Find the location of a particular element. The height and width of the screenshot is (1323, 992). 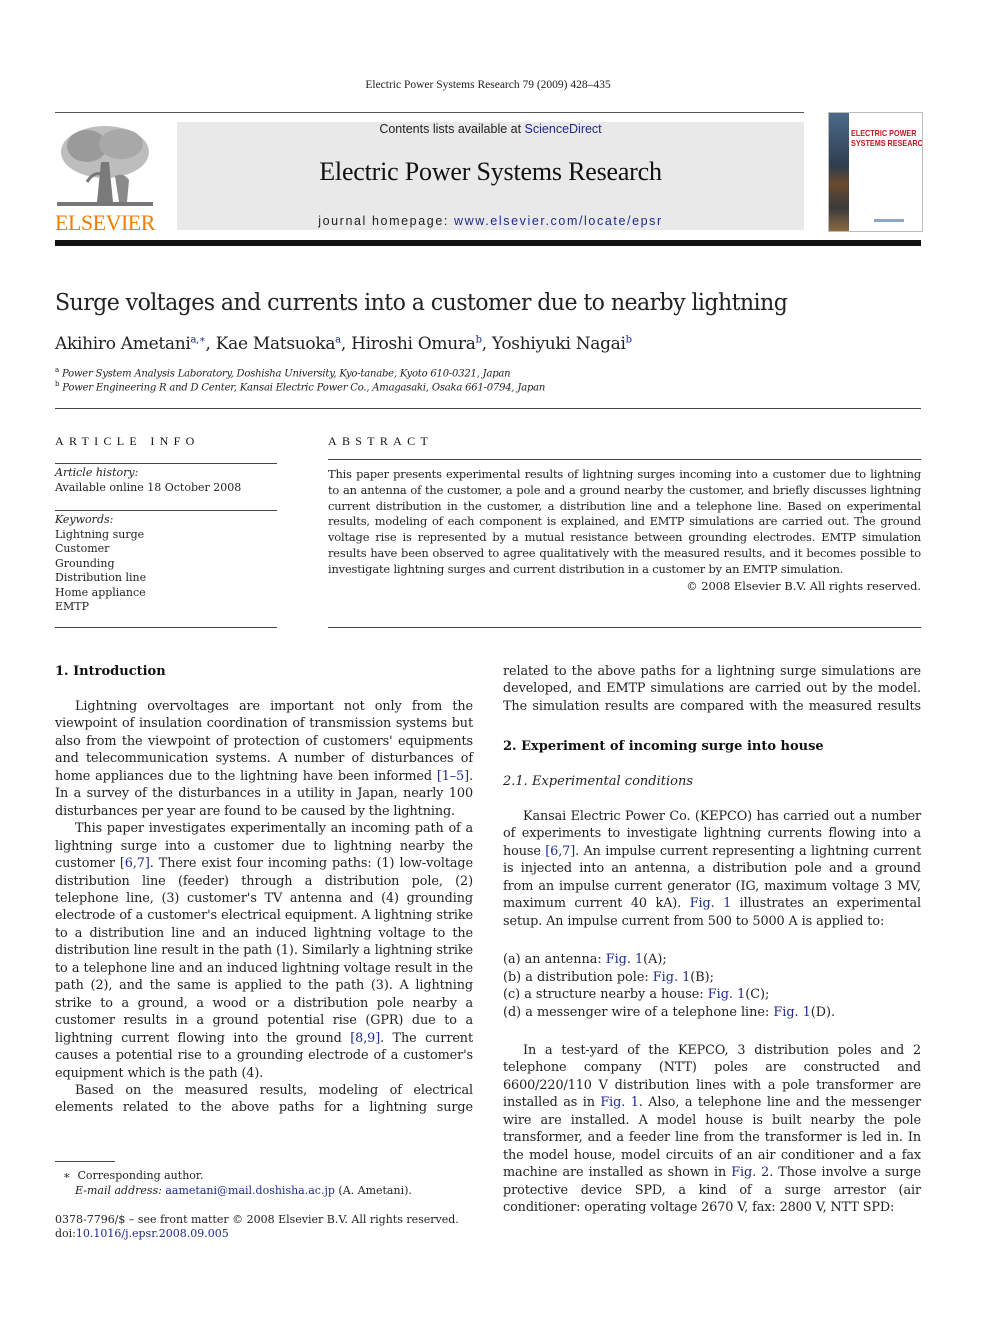

keyword-item: Home appliance is located at coordinates (100, 592).